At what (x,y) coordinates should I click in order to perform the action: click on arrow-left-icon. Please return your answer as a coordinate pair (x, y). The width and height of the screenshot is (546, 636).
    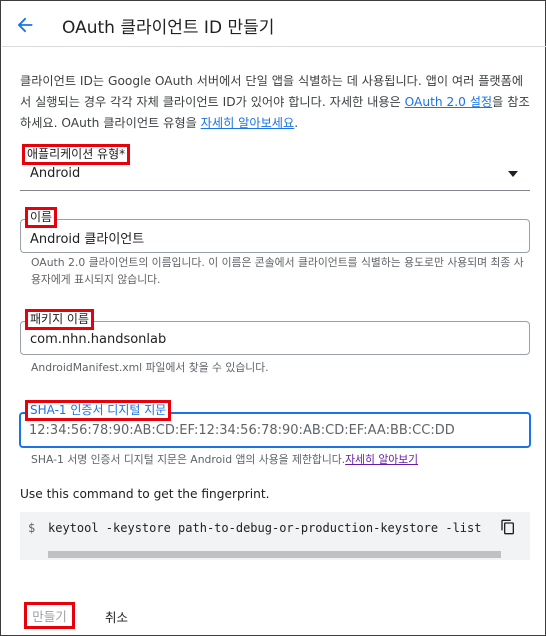
    Looking at the image, I should click on (25, 25).